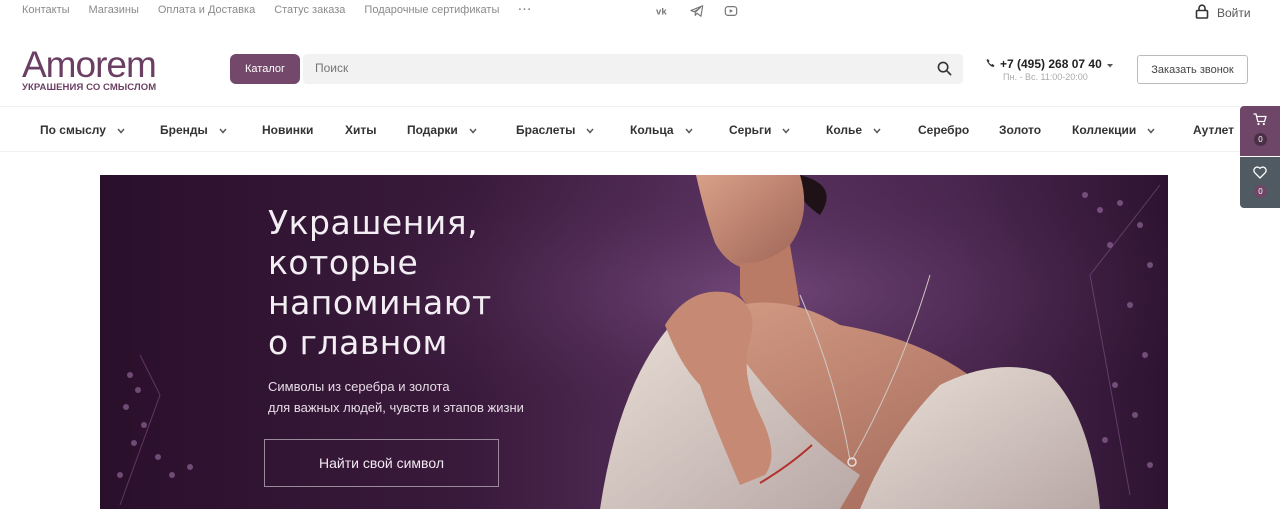 The image size is (1280, 532). I want to click on svg-text: vk, so click(661, 12).